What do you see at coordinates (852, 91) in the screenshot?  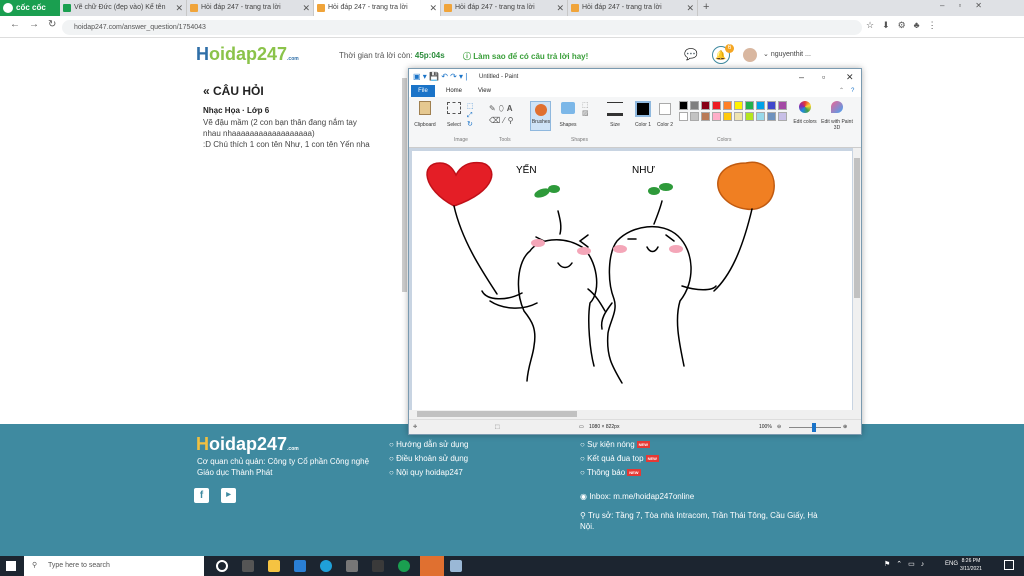 I see `help-icon: ?` at bounding box center [852, 91].